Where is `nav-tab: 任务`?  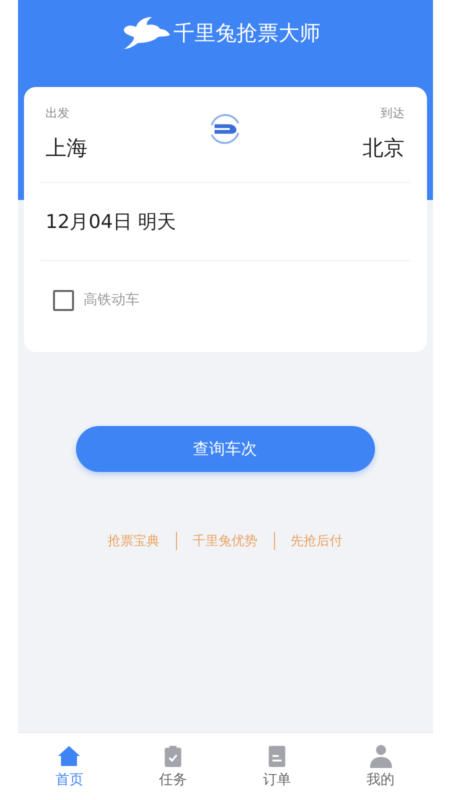 nav-tab: 任务 is located at coordinates (173, 766).